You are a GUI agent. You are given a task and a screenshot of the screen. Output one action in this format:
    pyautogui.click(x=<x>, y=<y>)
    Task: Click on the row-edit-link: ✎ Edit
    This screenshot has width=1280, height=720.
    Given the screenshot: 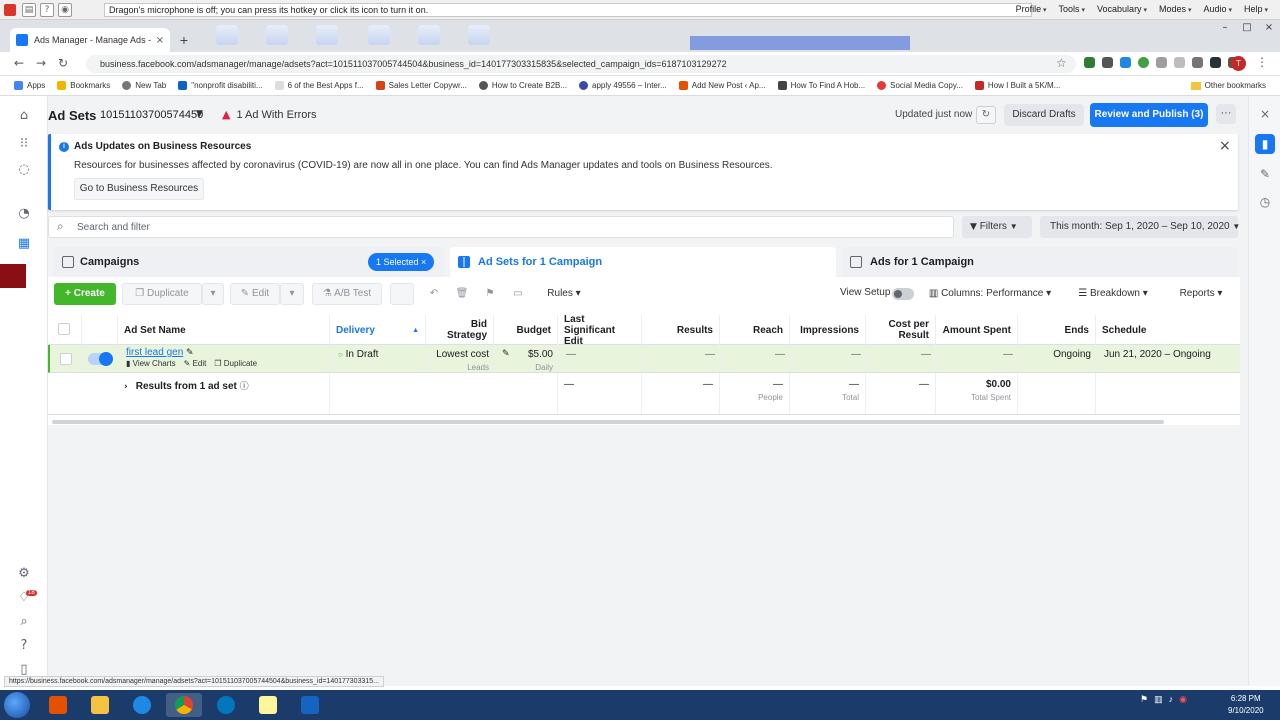 What is the action you would take?
    pyautogui.click(x=195, y=363)
    